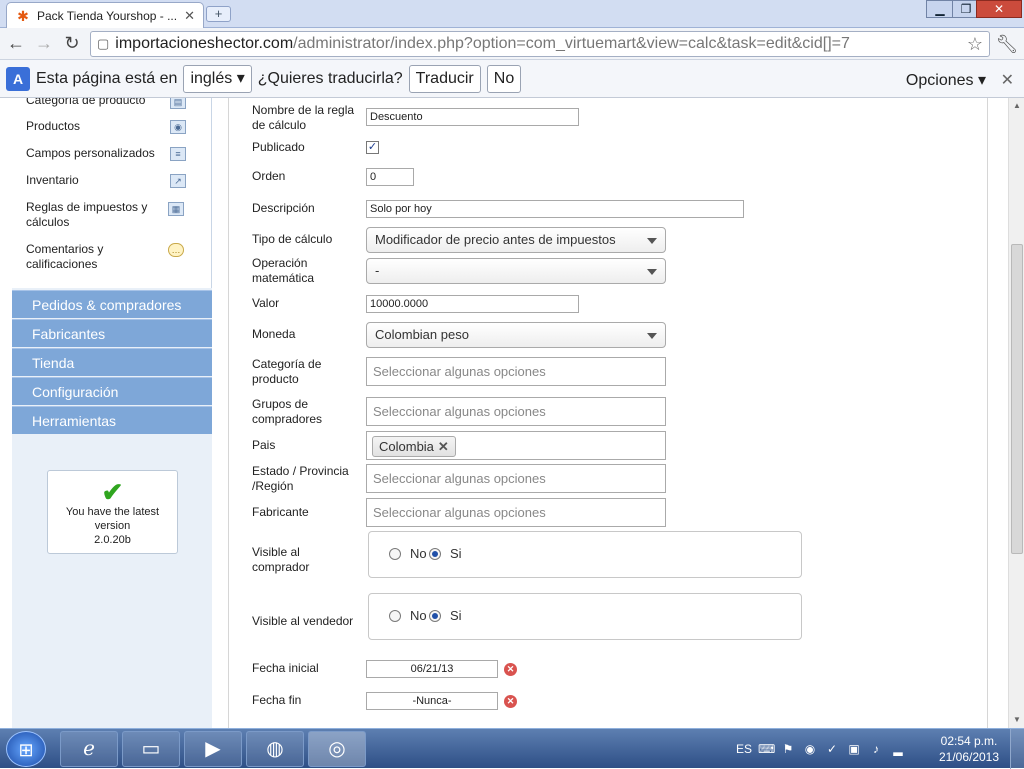 This screenshot has width=1024, height=769. I want to click on nombre-input: Descuento, so click(472, 117).